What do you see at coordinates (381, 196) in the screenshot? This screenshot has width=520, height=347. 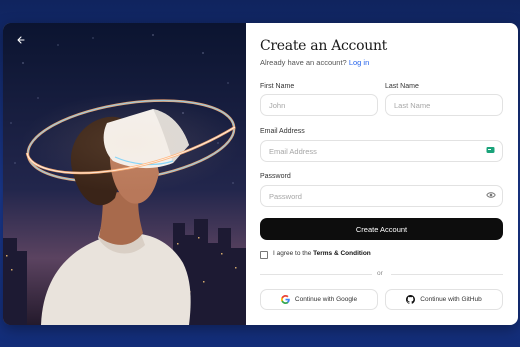 I see `password-input` at bounding box center [381, 196].